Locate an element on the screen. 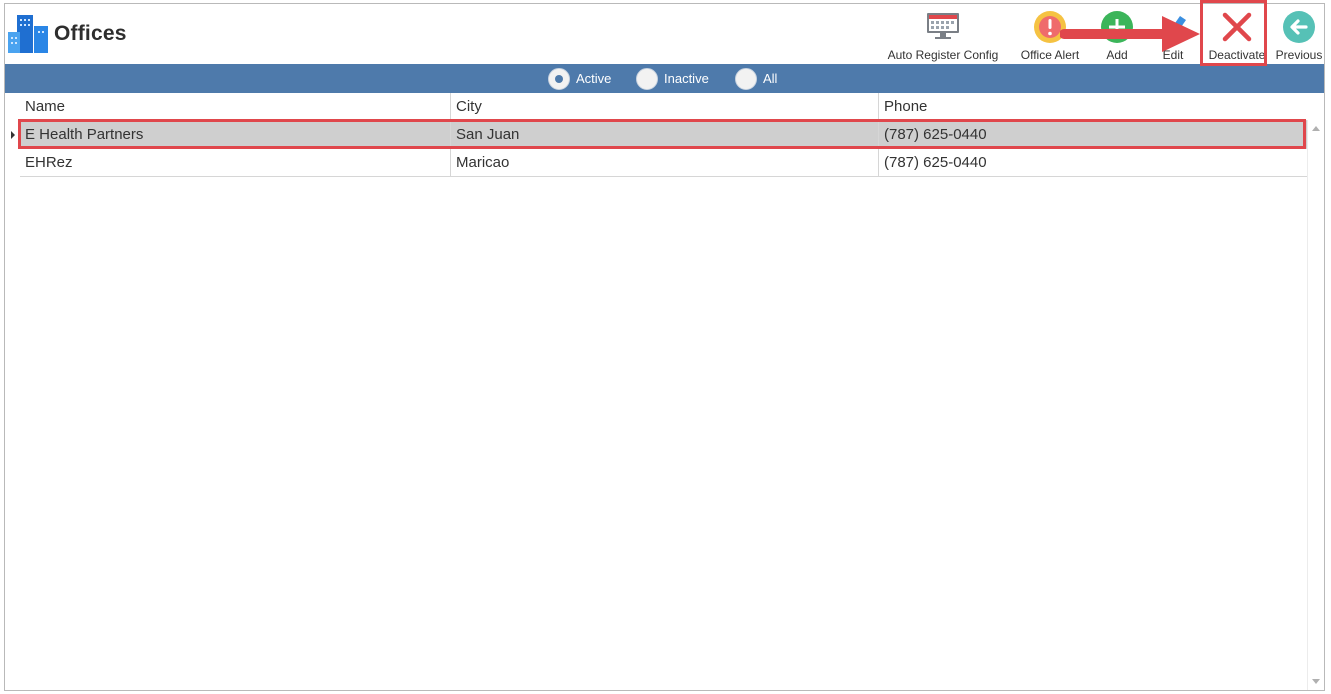  filter-active-radio: Active is located at coordinates (579, 78).